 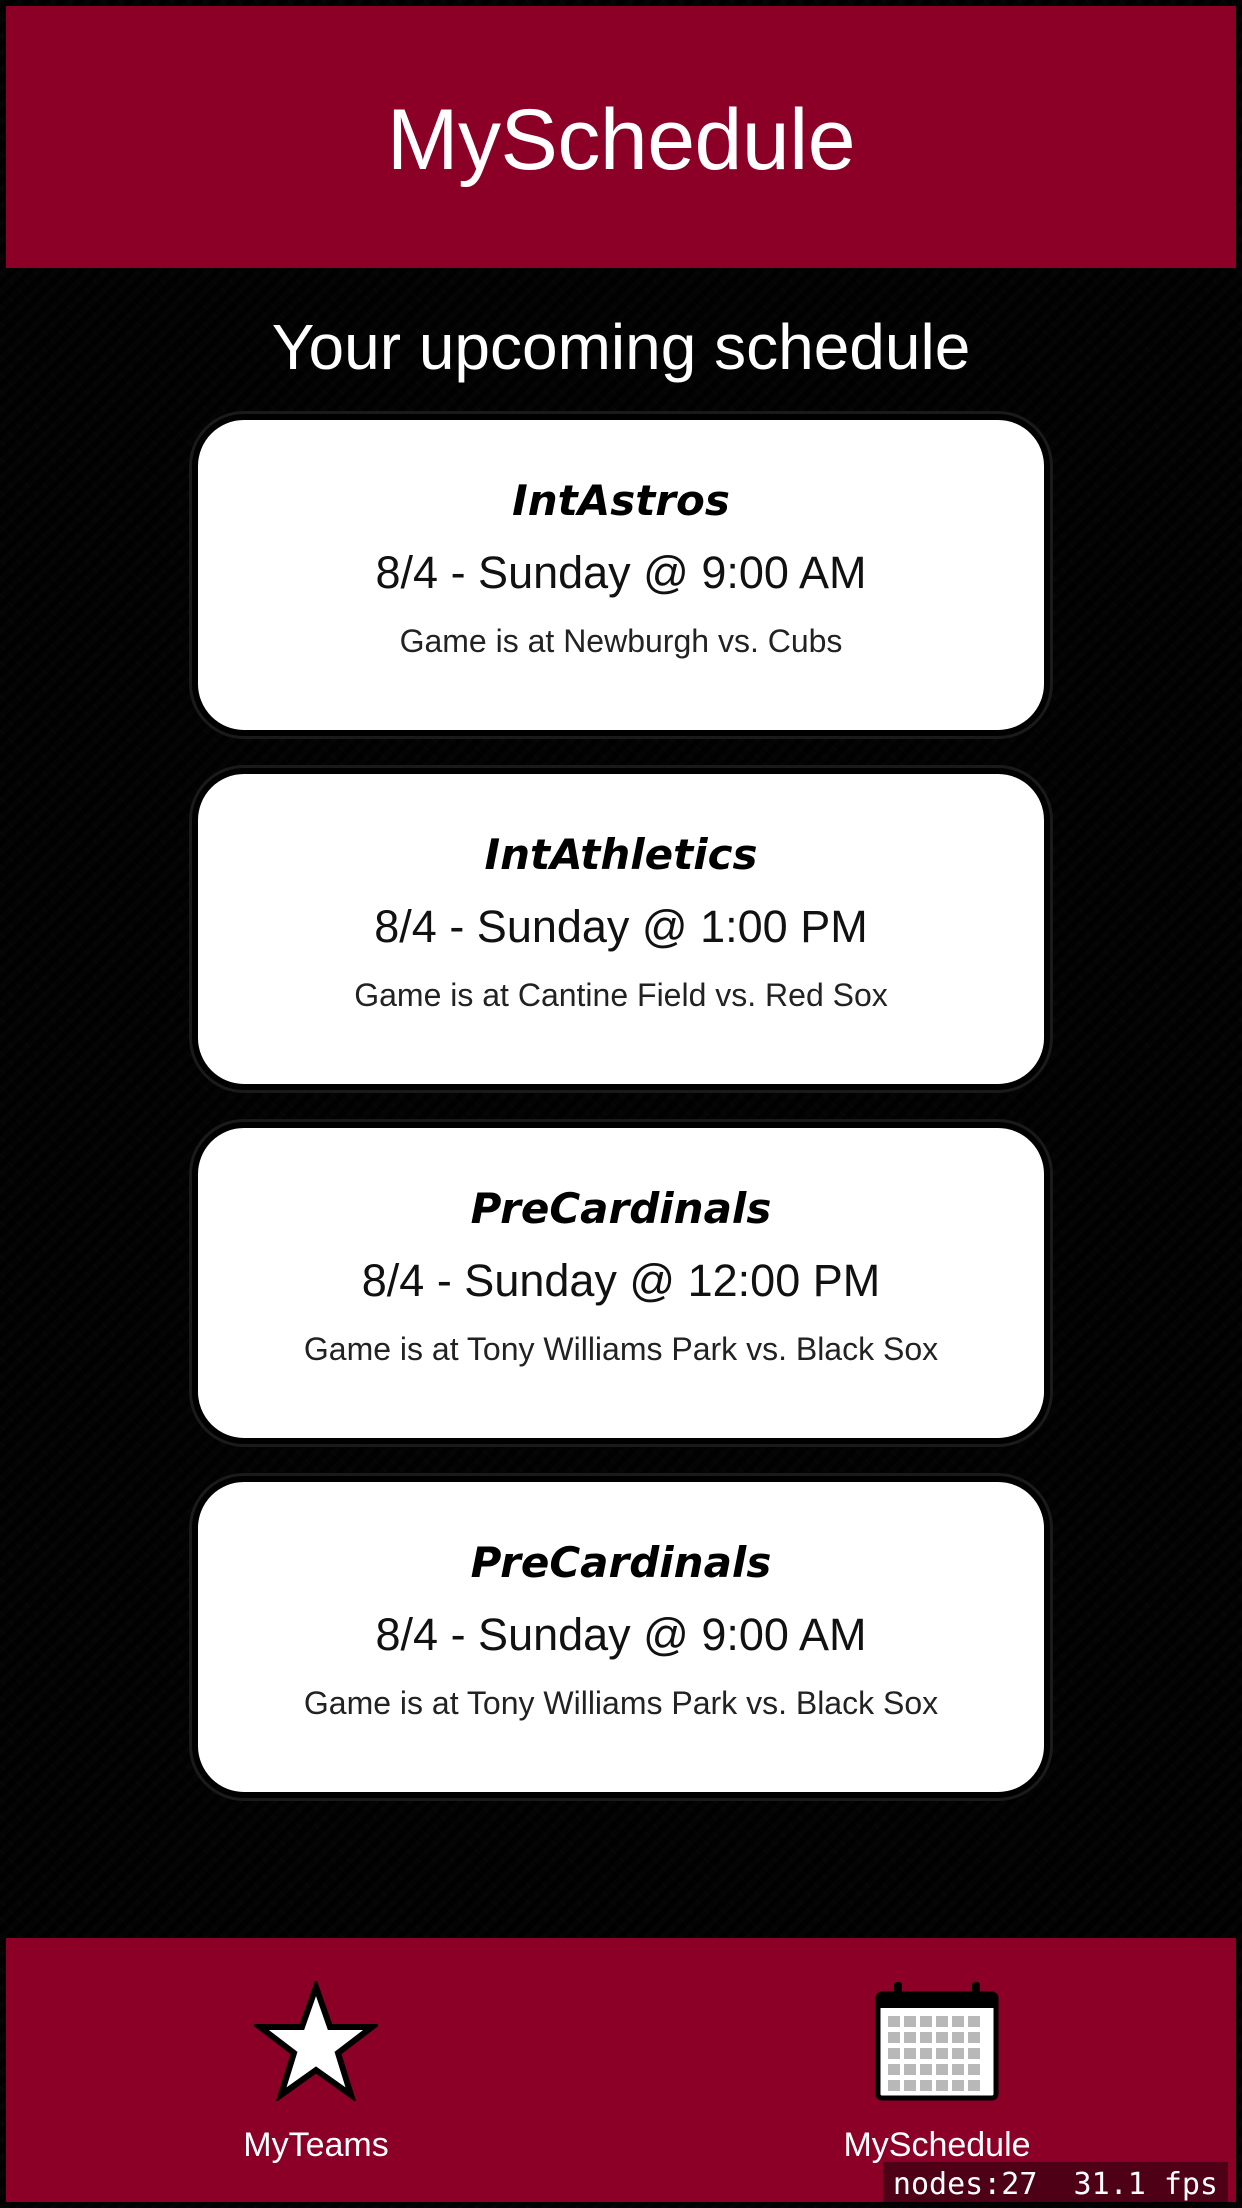 I want to click on card-team-name: IntAthletics, so click(x=621, y=854).